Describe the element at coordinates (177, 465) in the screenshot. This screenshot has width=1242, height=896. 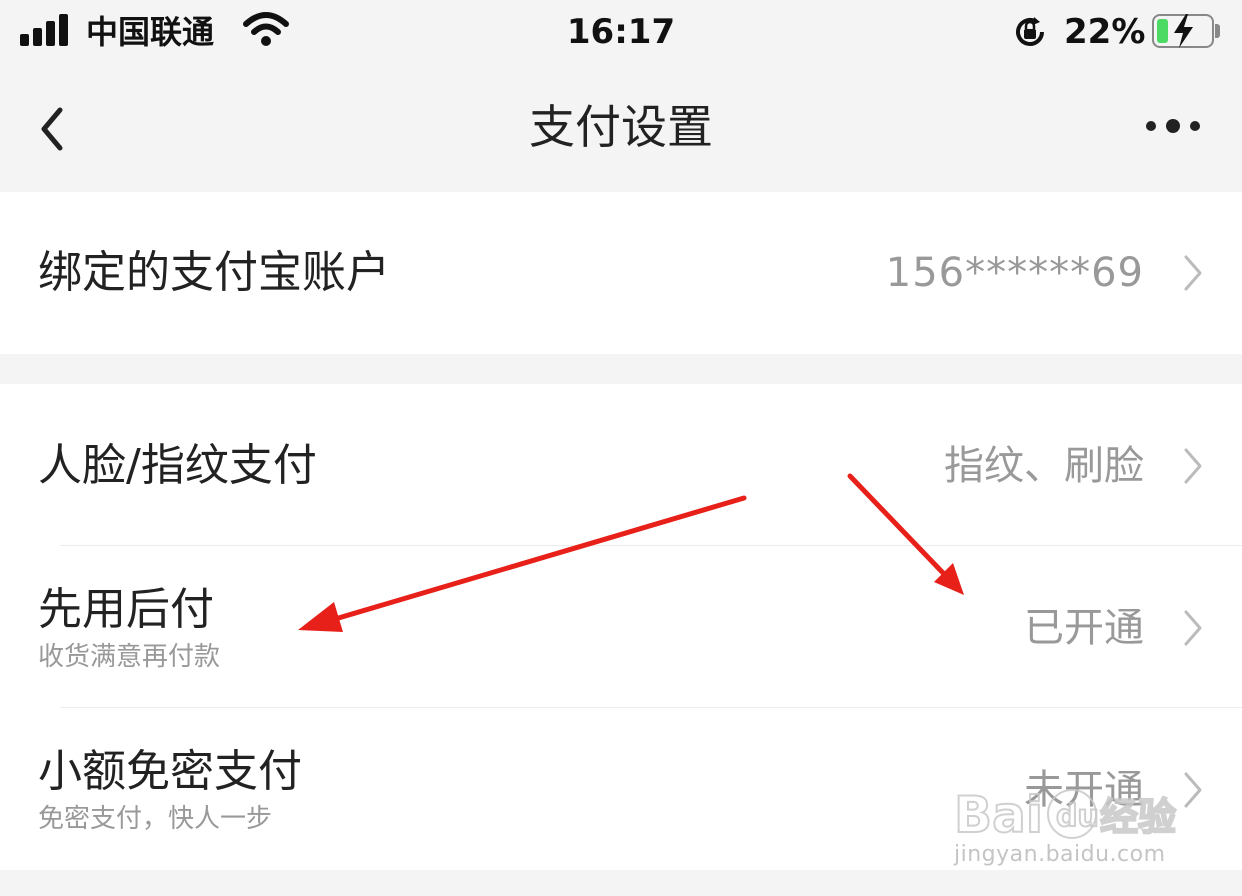
I see `biometric-pay-label: 人脸/指纹支付` at that location.